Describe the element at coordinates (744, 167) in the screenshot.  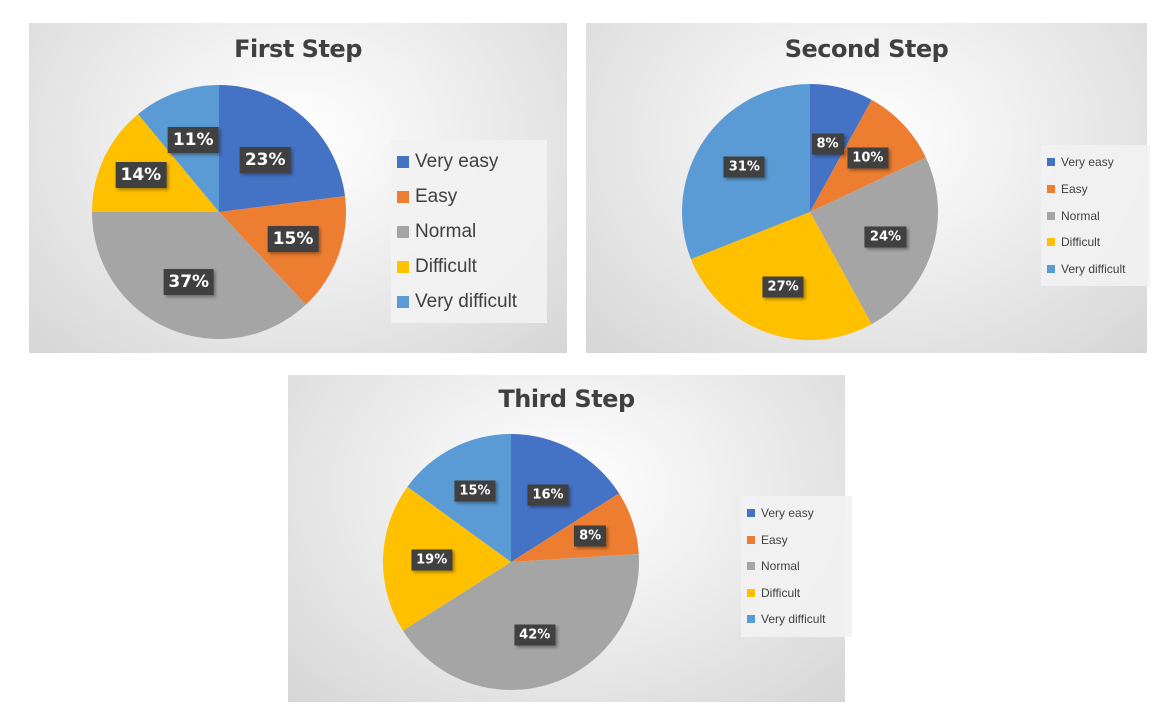
I see `data-label: 31%` at that location.